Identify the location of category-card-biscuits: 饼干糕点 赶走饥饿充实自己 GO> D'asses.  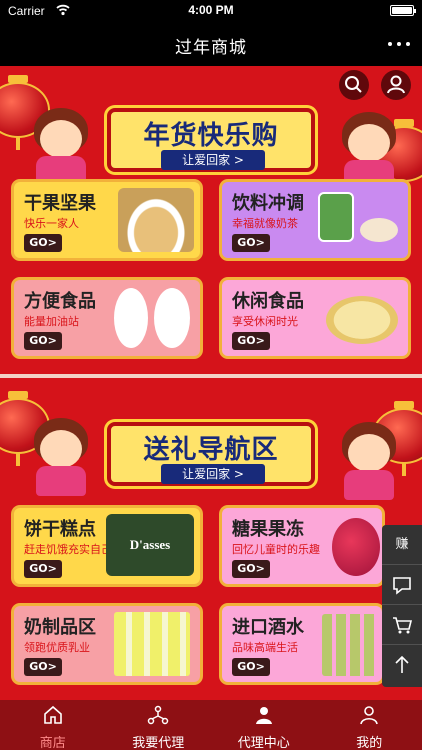
(107, 546).